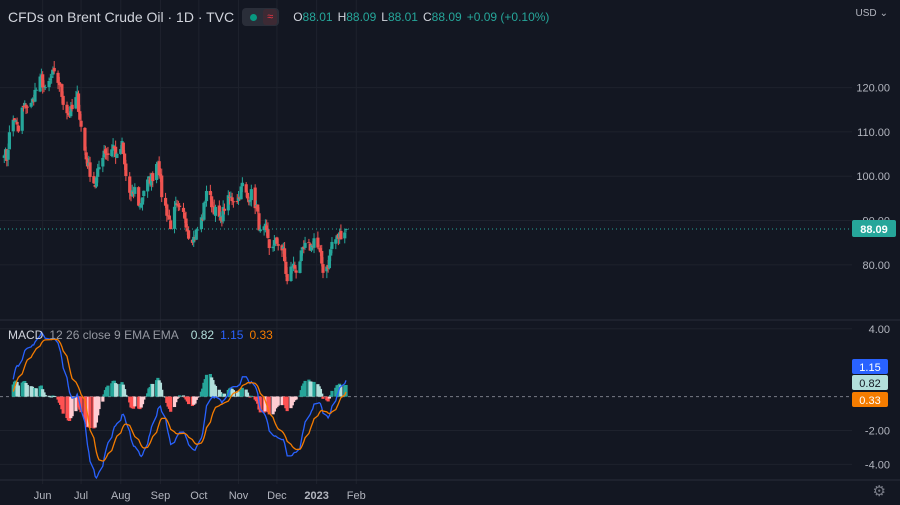  What do you see at coordinates (874, 230) in the screenshot?
I see `last-price-label: 88.09` at bounding box center [874, 230].